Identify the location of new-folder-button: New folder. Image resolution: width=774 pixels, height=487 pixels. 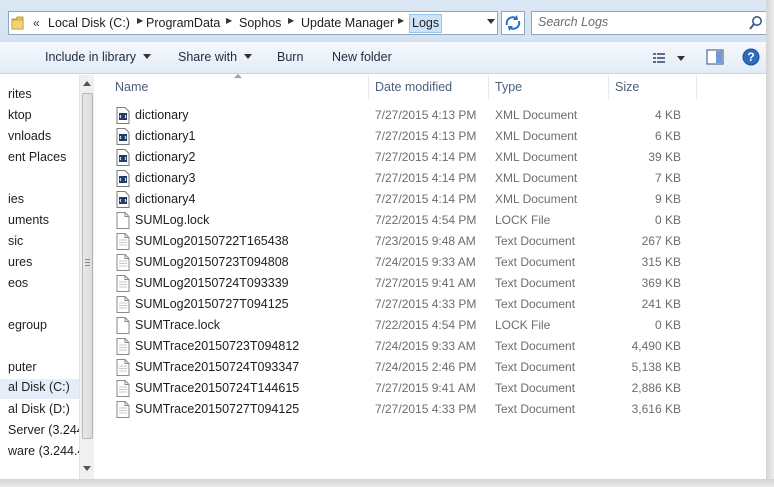
(362, 57).